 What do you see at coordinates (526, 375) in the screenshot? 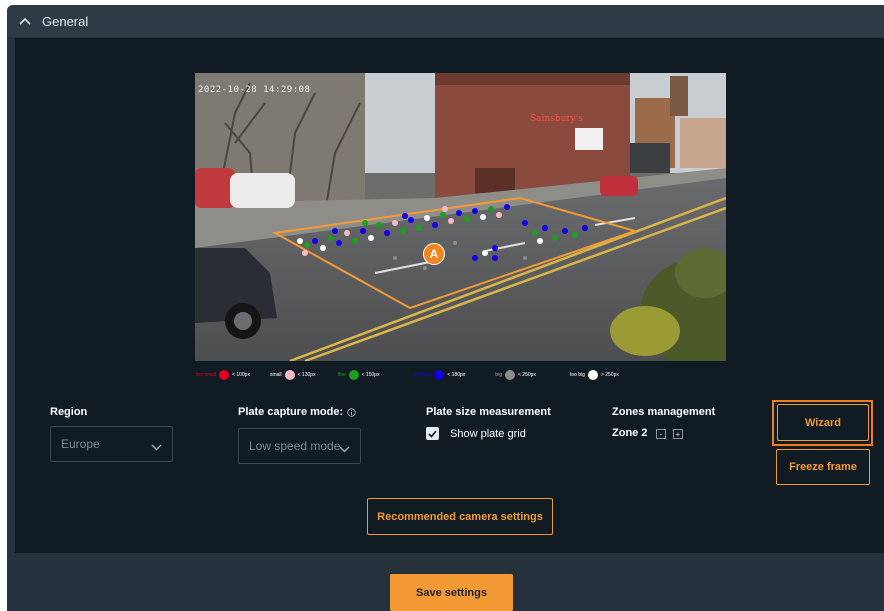
I see `legend-range: < 250px` at bounding box center [526, 375].